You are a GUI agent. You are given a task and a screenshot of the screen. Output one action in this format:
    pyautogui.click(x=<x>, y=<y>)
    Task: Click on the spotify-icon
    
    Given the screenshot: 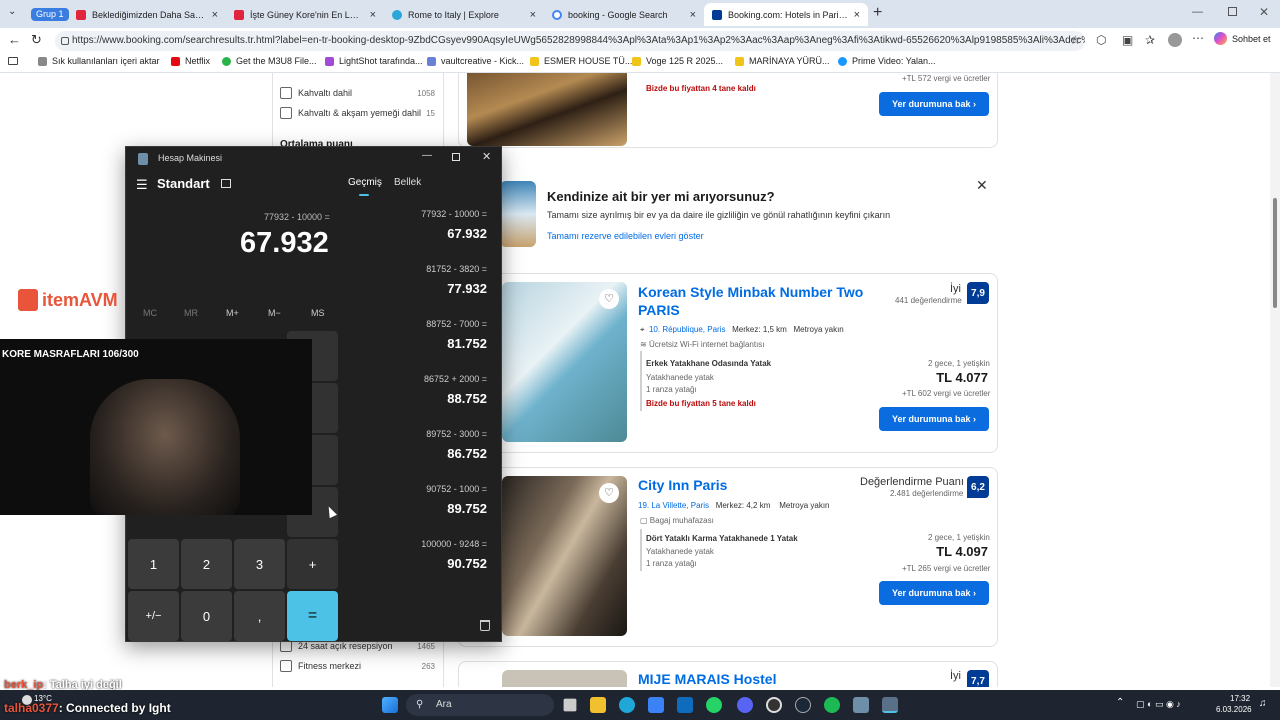 What is the action you would take?
    pyautogui.click(x=832, y=705)
    